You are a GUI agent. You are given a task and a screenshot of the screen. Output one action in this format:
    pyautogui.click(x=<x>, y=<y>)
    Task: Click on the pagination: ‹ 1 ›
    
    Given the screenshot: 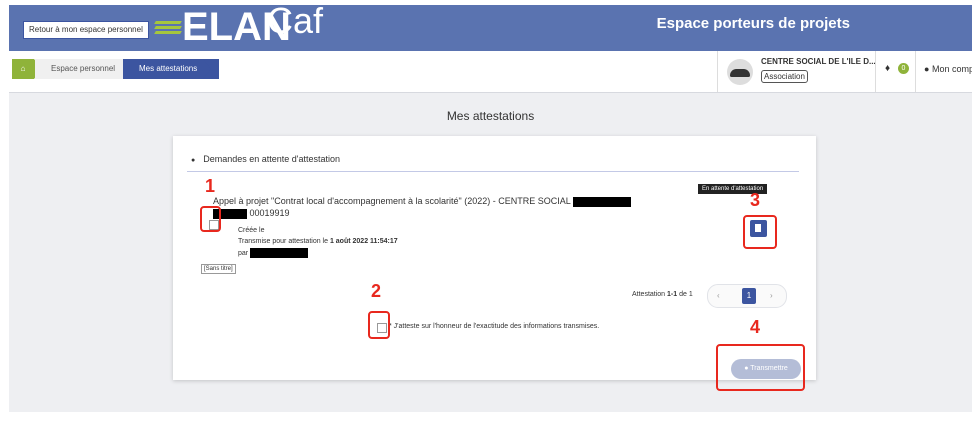 What is the action you would take?
    pyautogui.click(x=747, y=296)
    